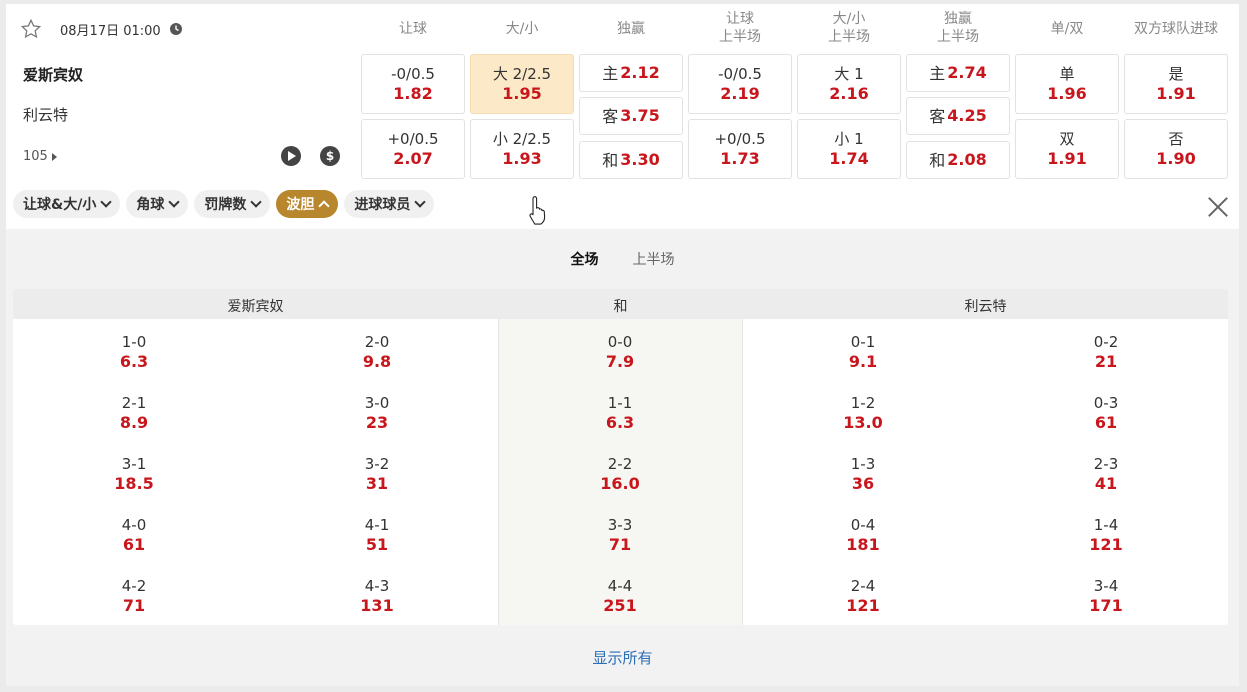  Describe the element at coordinates (863, 342) in the screenshot. I see `score-label: 0-1` at that location.